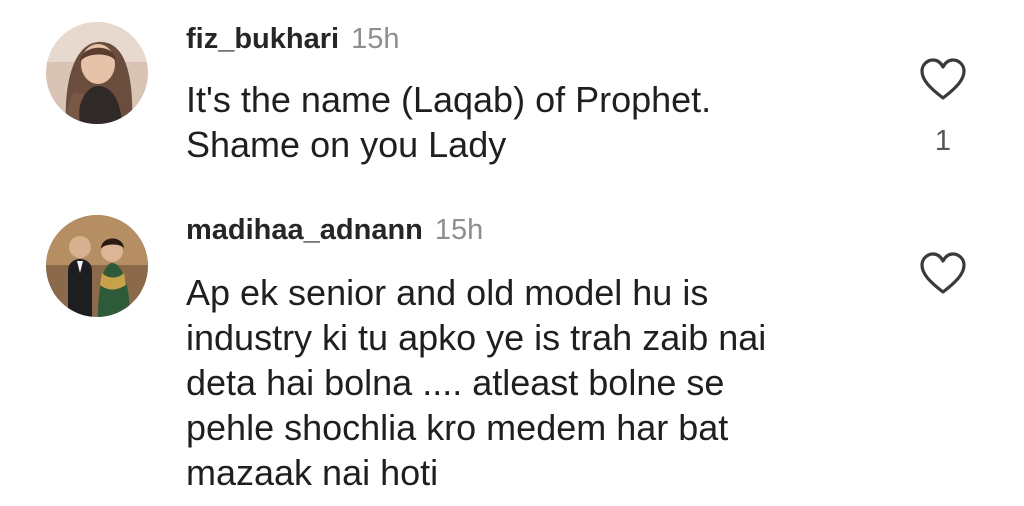 Image resolution: width=1024 pixels, height=506 pixels. I want to click on comment-username: fiz_bukhari, so click(262, 39).